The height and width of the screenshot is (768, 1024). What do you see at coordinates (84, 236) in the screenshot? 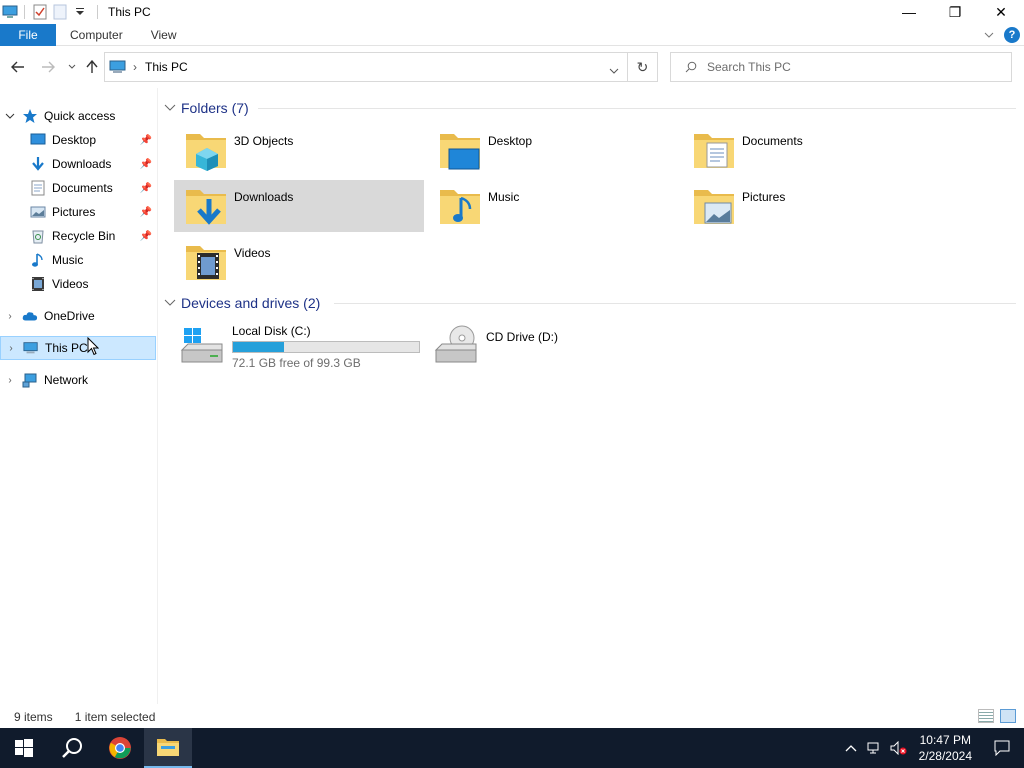
I see `nav-label: Recycle Bin` at bounding box center [84, 236].